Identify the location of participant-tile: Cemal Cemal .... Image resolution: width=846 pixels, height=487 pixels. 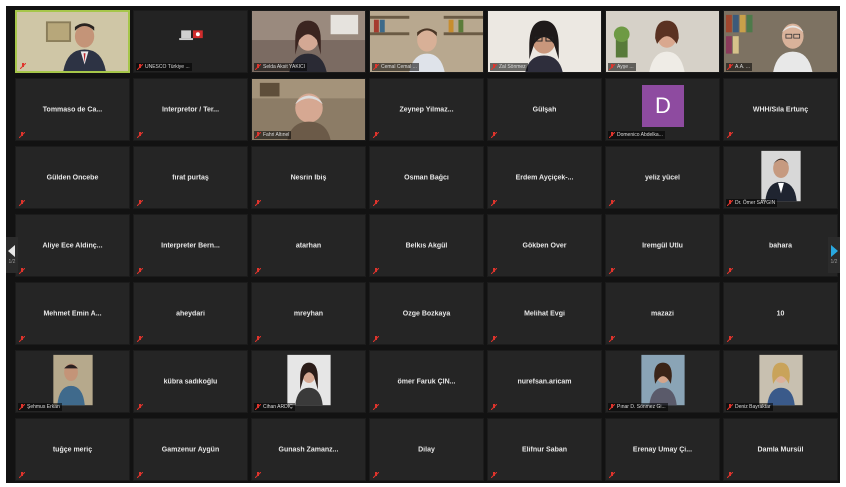
(426, 41).